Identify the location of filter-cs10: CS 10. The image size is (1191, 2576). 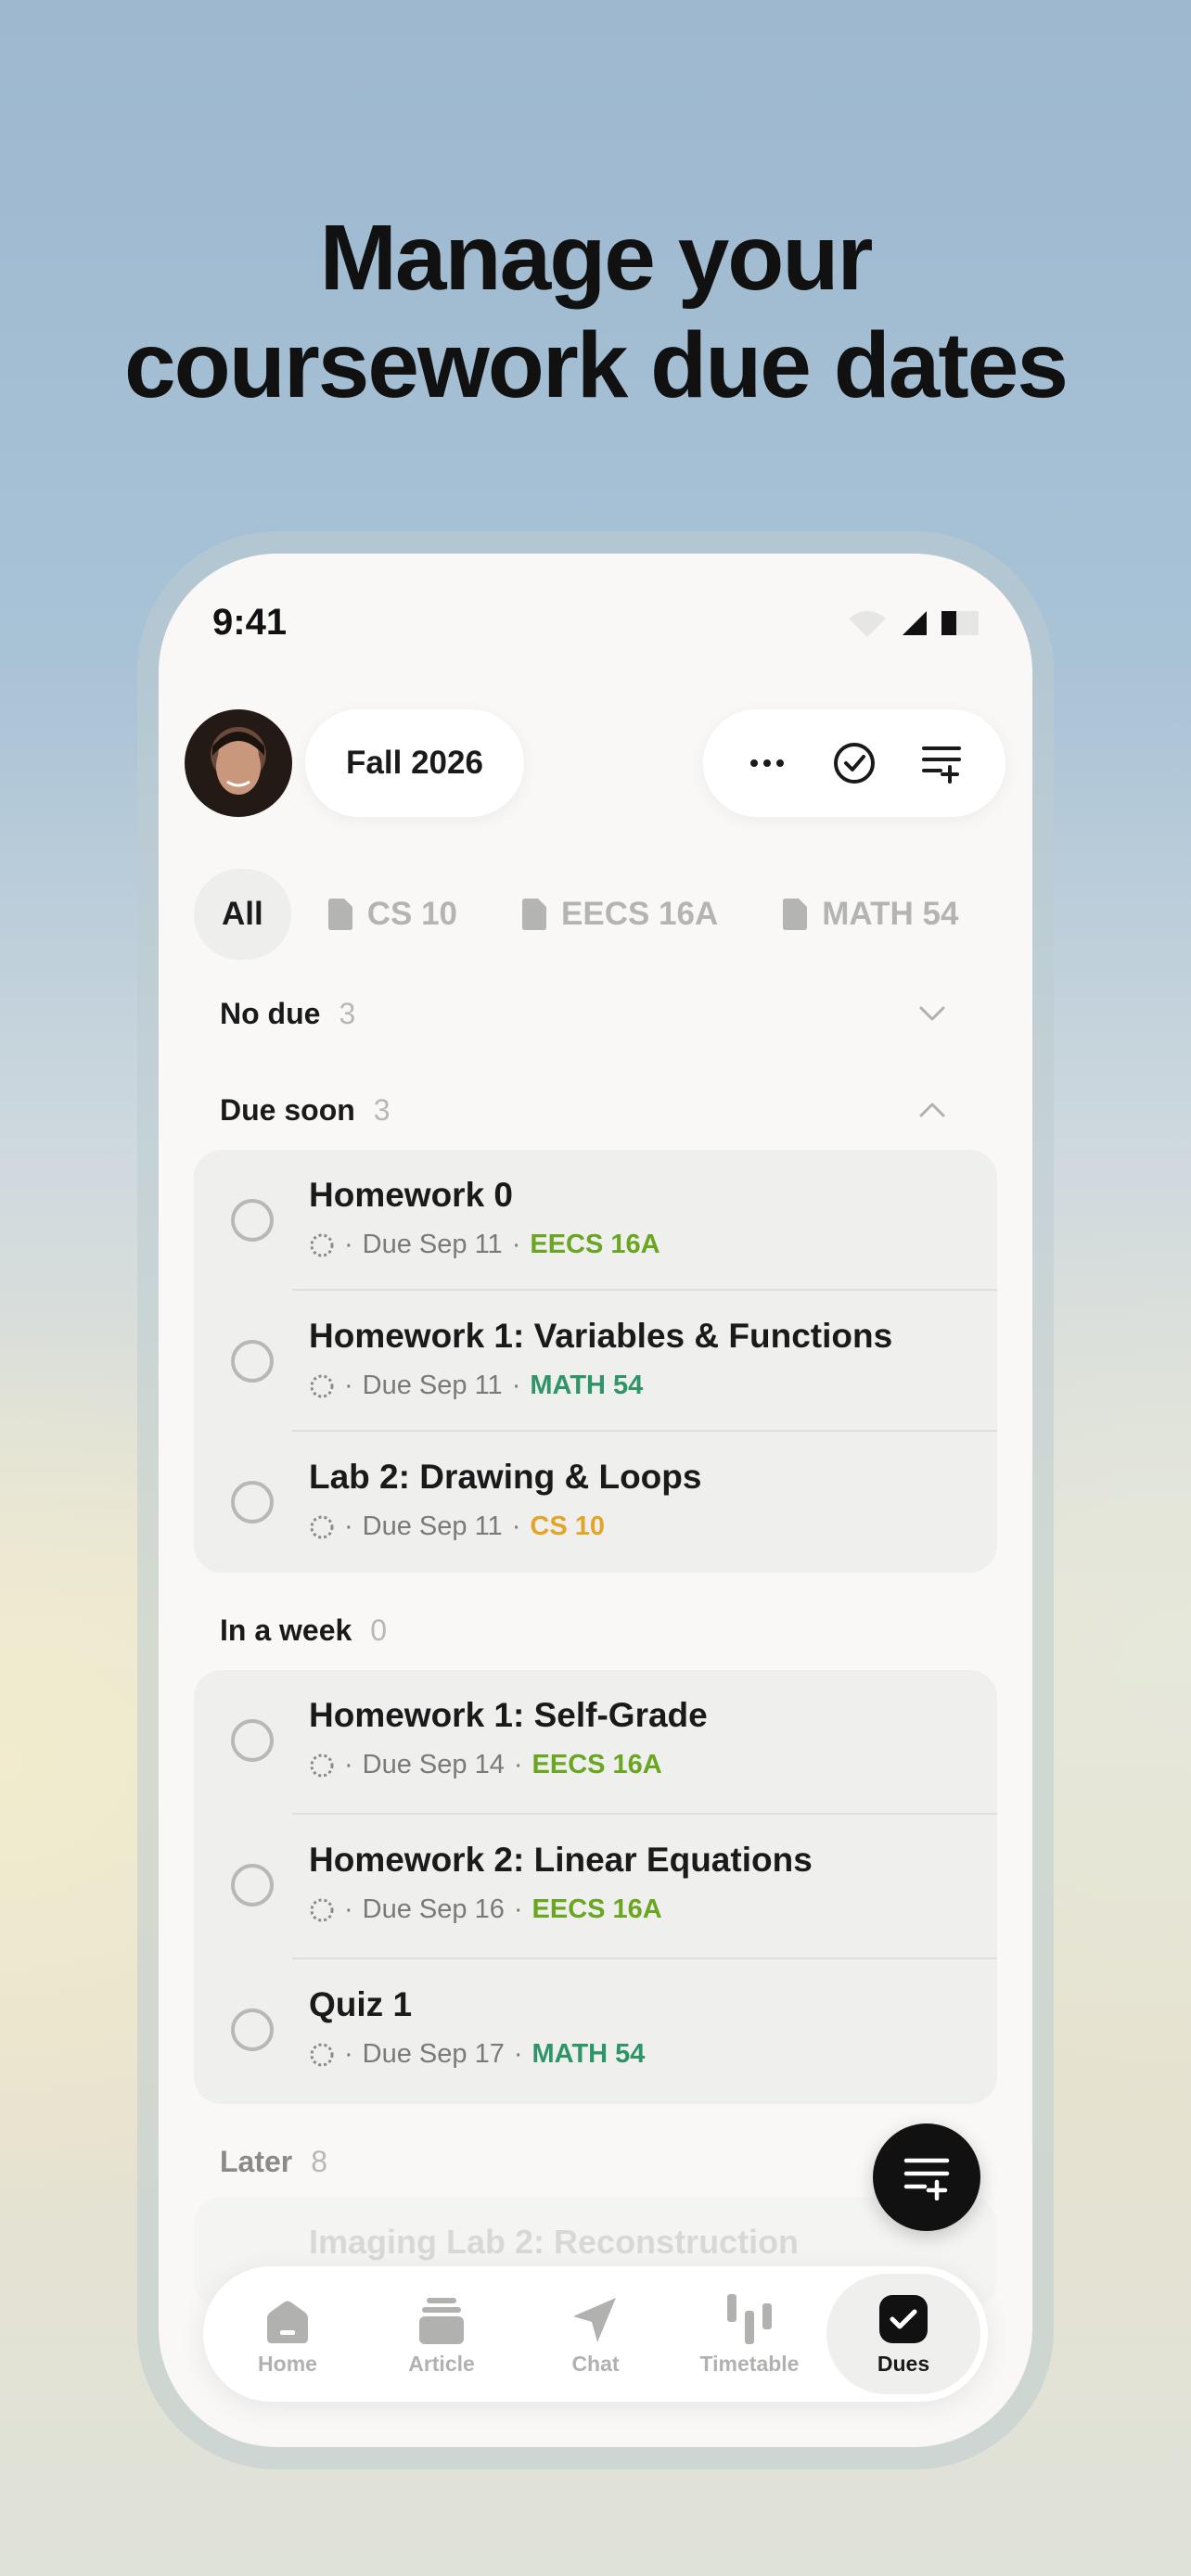
(392, 914).